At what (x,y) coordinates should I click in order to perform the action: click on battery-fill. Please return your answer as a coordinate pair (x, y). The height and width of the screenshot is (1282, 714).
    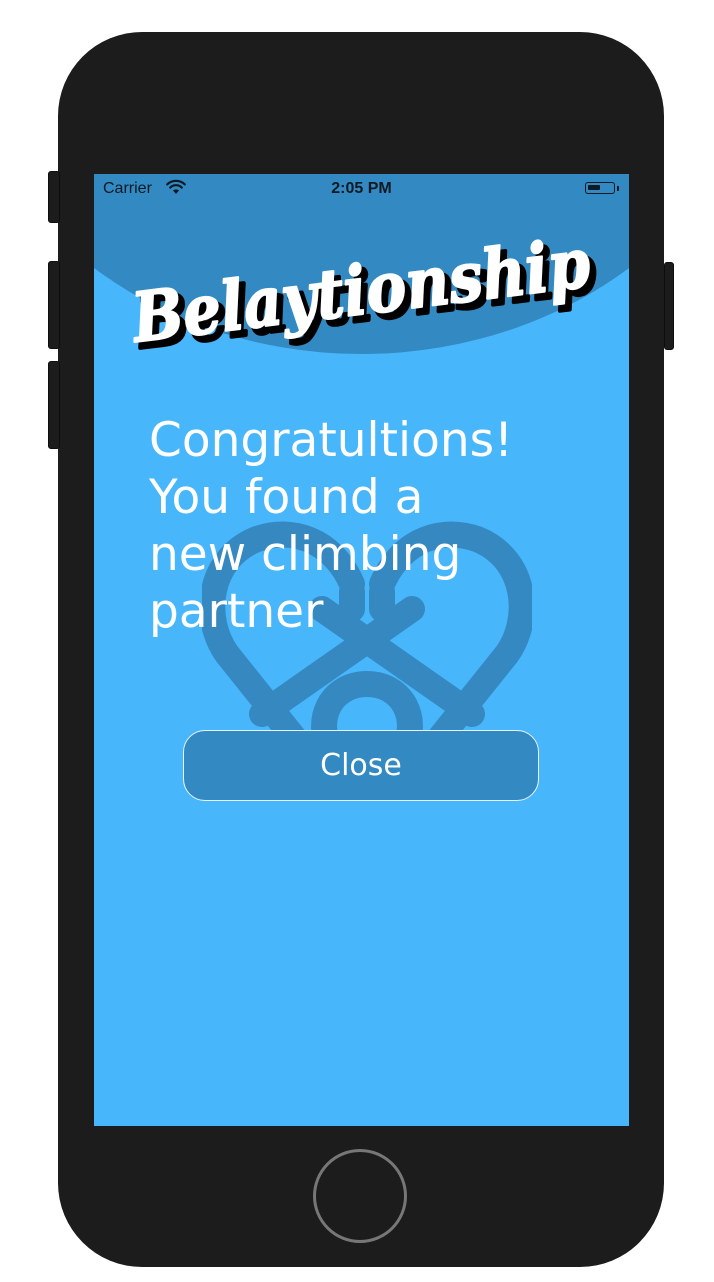
    Looking at the image, I should click on (594, 187).